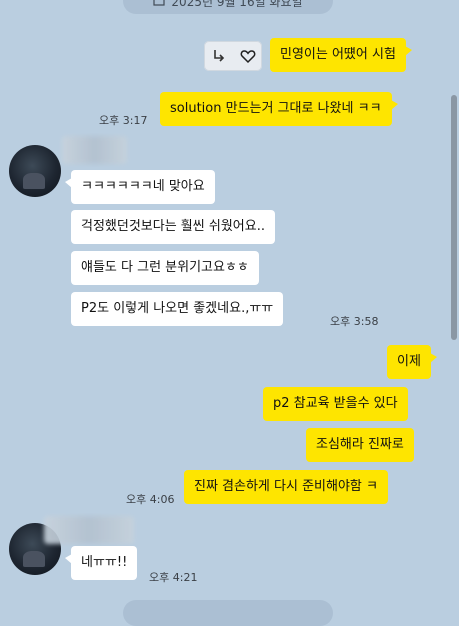 Image resolution: width=459 pixels, height=626 pixels. Describe the element at coordinates (173, 577) in the screenshot. I see `message-time: 오후 4:21` at that location.